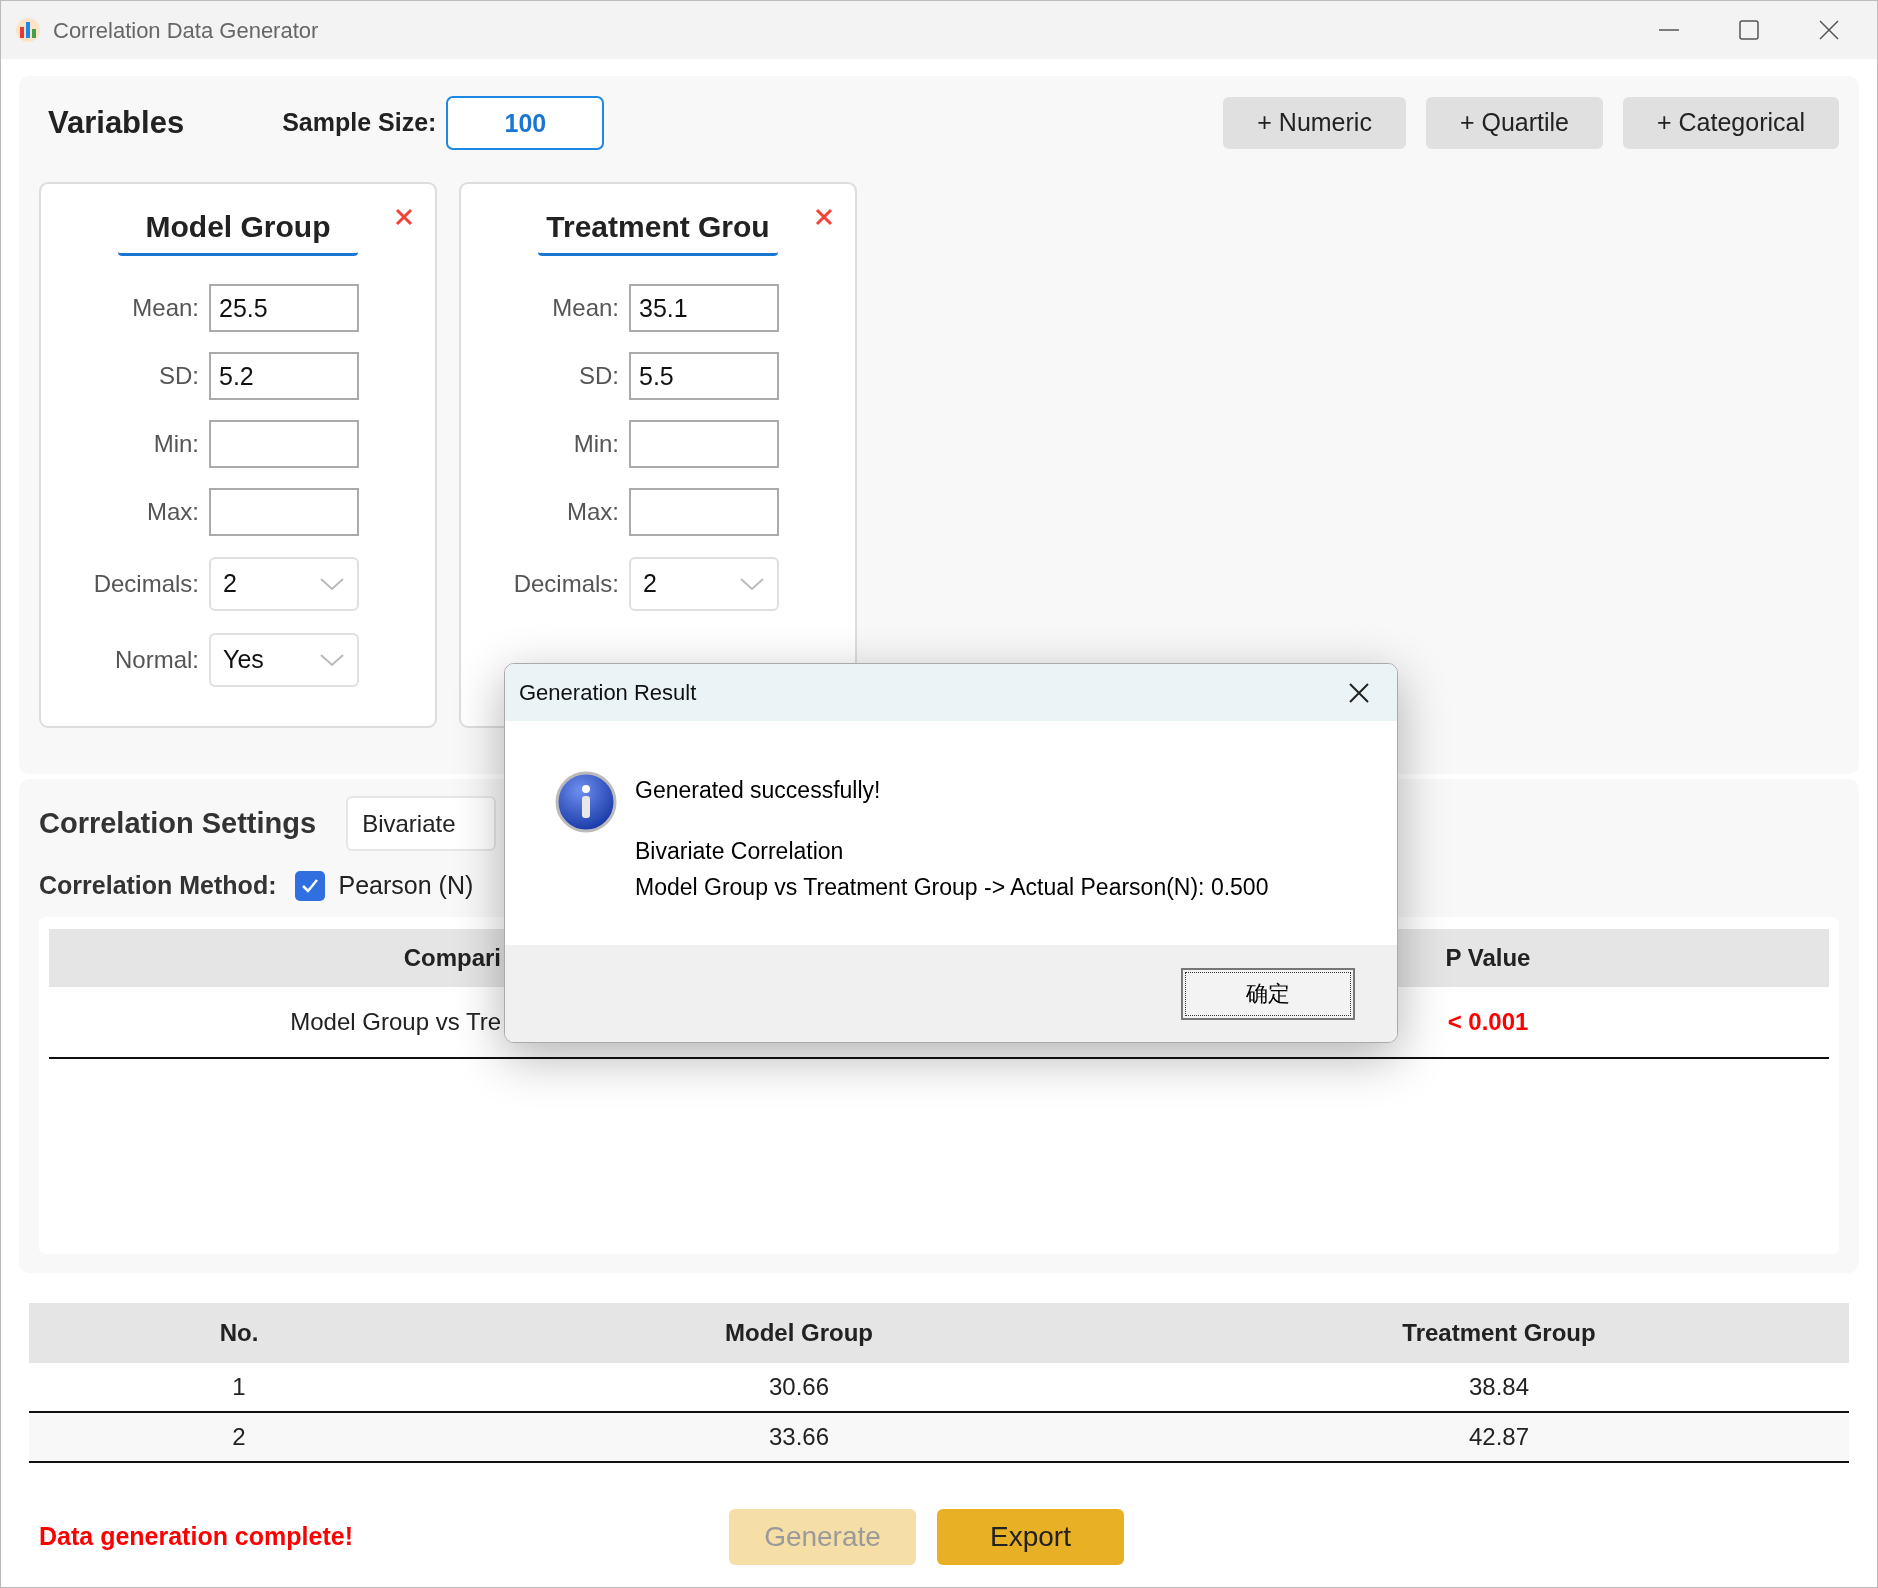 This screenshot has width=1878, height=1588. What do you see at coordinates (239, 1333) in the screenshot?
I see `column-header: No.` at bounding box center [239, 1333].